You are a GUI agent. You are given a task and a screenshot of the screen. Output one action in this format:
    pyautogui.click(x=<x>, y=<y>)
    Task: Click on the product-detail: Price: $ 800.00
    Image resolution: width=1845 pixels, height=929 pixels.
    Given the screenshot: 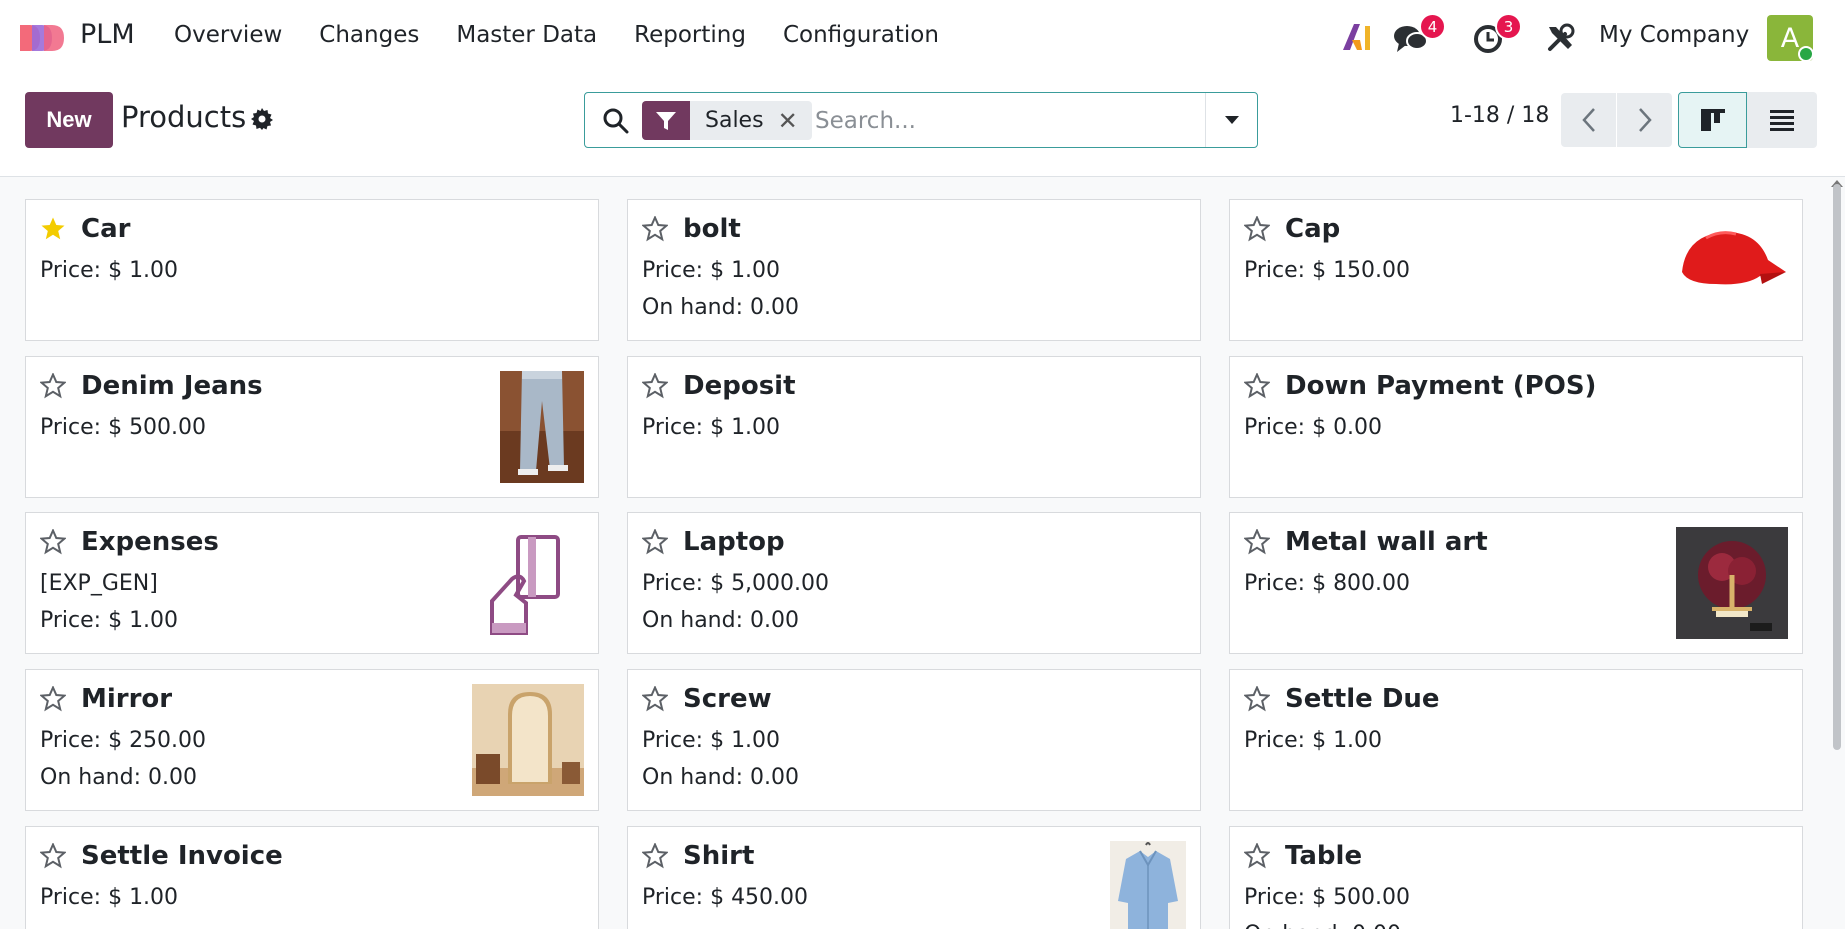 What is the action you would take?
    pyautogui.click(x=1327, y=583)
    